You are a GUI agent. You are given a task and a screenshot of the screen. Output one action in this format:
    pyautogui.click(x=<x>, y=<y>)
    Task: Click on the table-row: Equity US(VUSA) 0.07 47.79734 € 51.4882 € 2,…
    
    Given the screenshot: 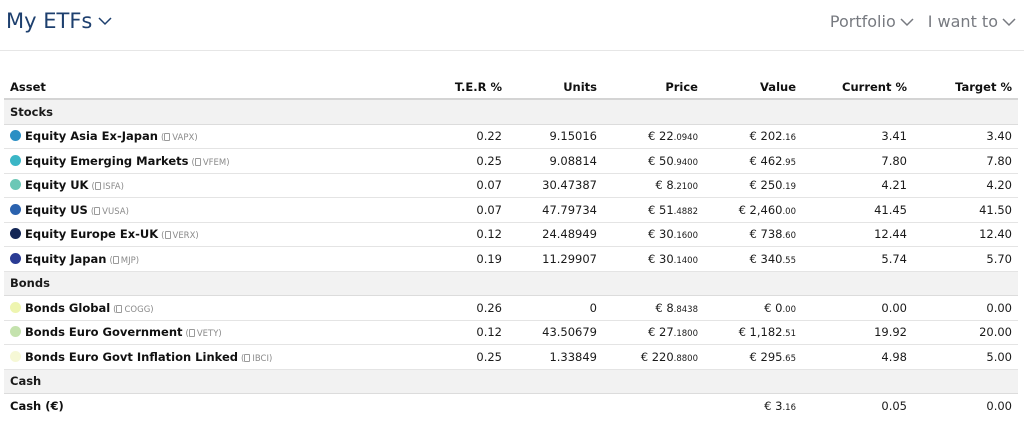 What is the action you would take?
    pyautogui.click(x=511, y=210)
    